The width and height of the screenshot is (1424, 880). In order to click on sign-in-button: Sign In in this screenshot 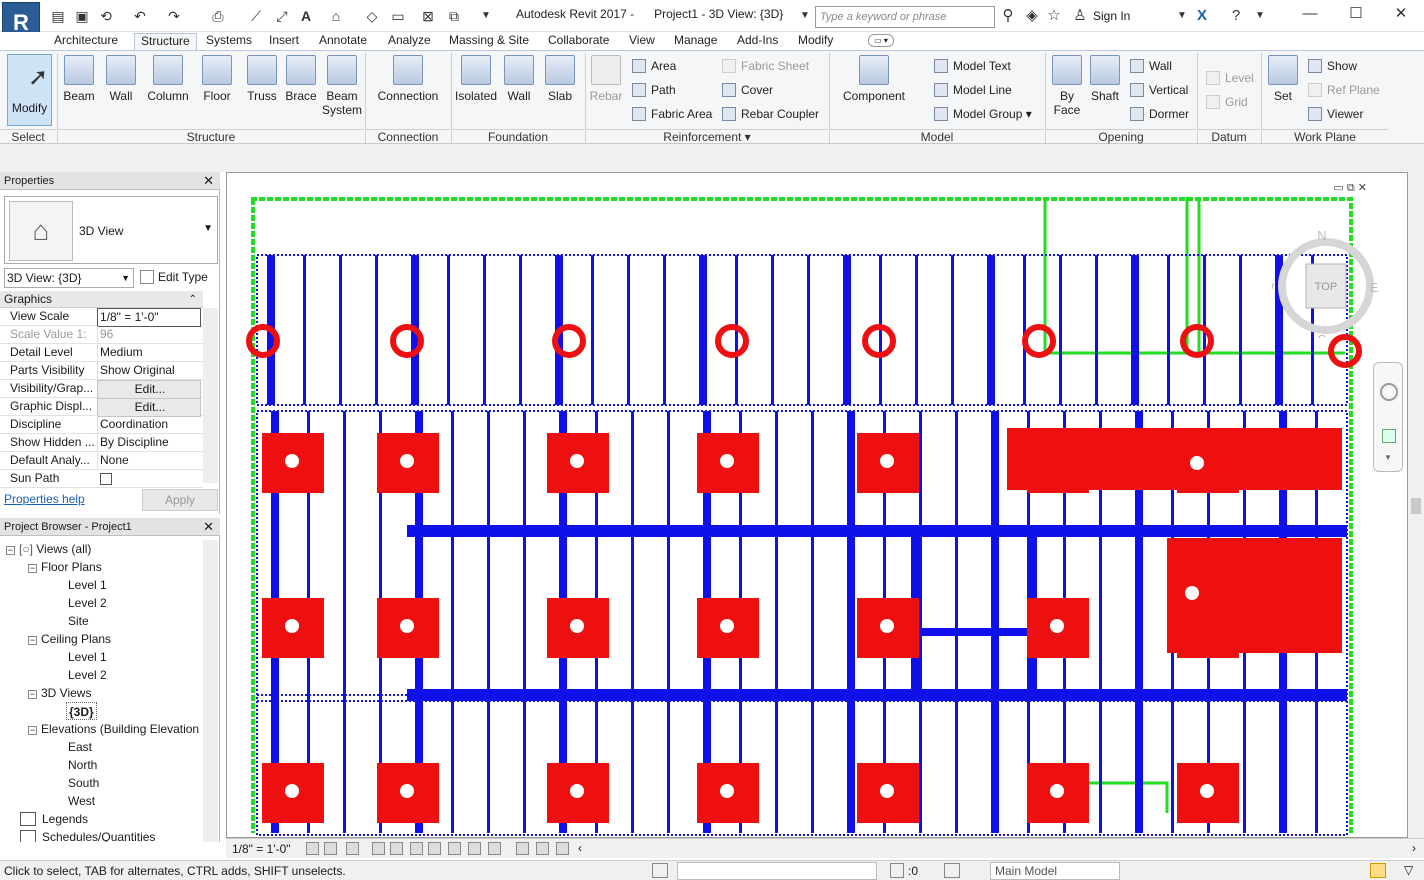, I will do `click(1111, 16)`.